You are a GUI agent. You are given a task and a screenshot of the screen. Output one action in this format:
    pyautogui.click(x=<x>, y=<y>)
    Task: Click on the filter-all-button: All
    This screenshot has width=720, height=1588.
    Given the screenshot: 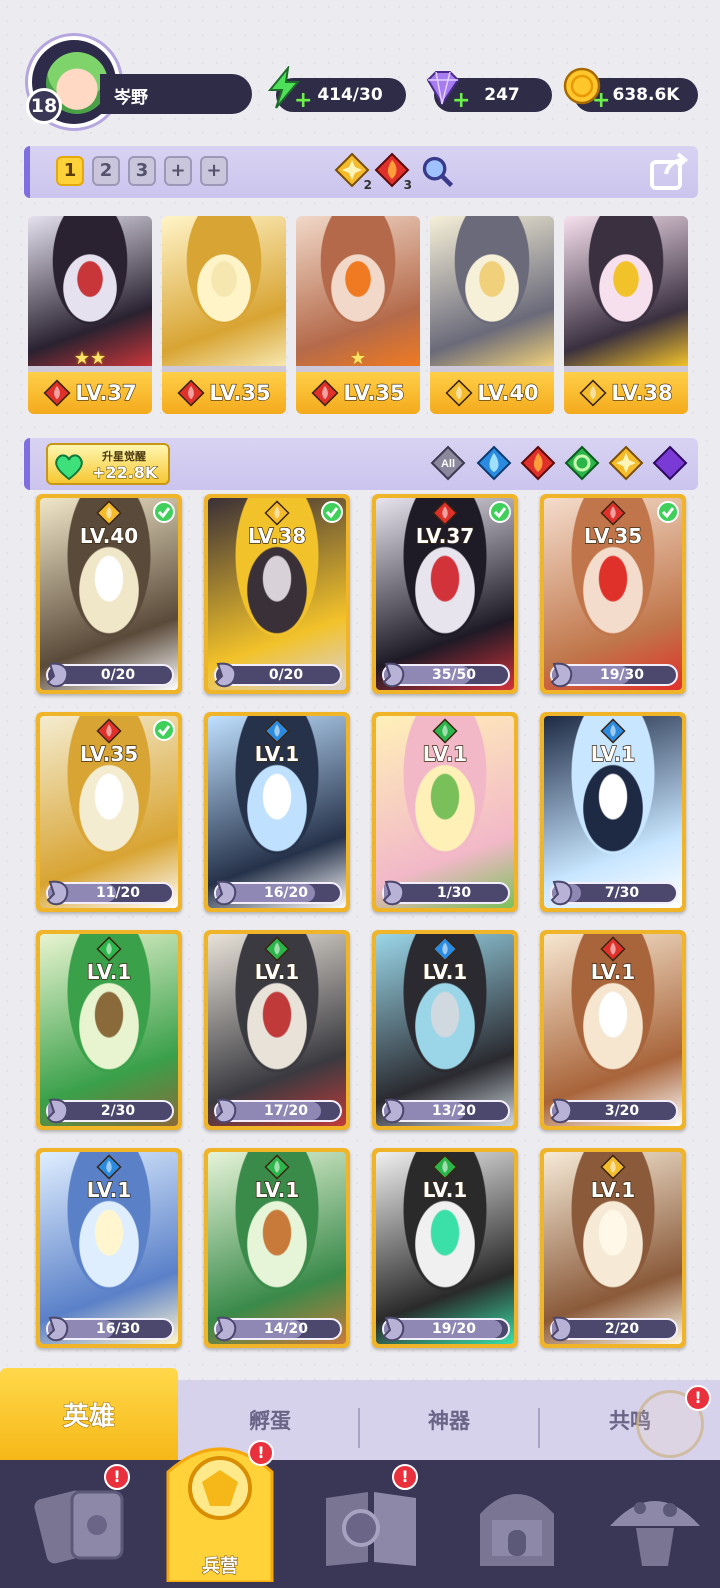 What is the action you would take?
    pyautogui.click(x=448, y=463)
    